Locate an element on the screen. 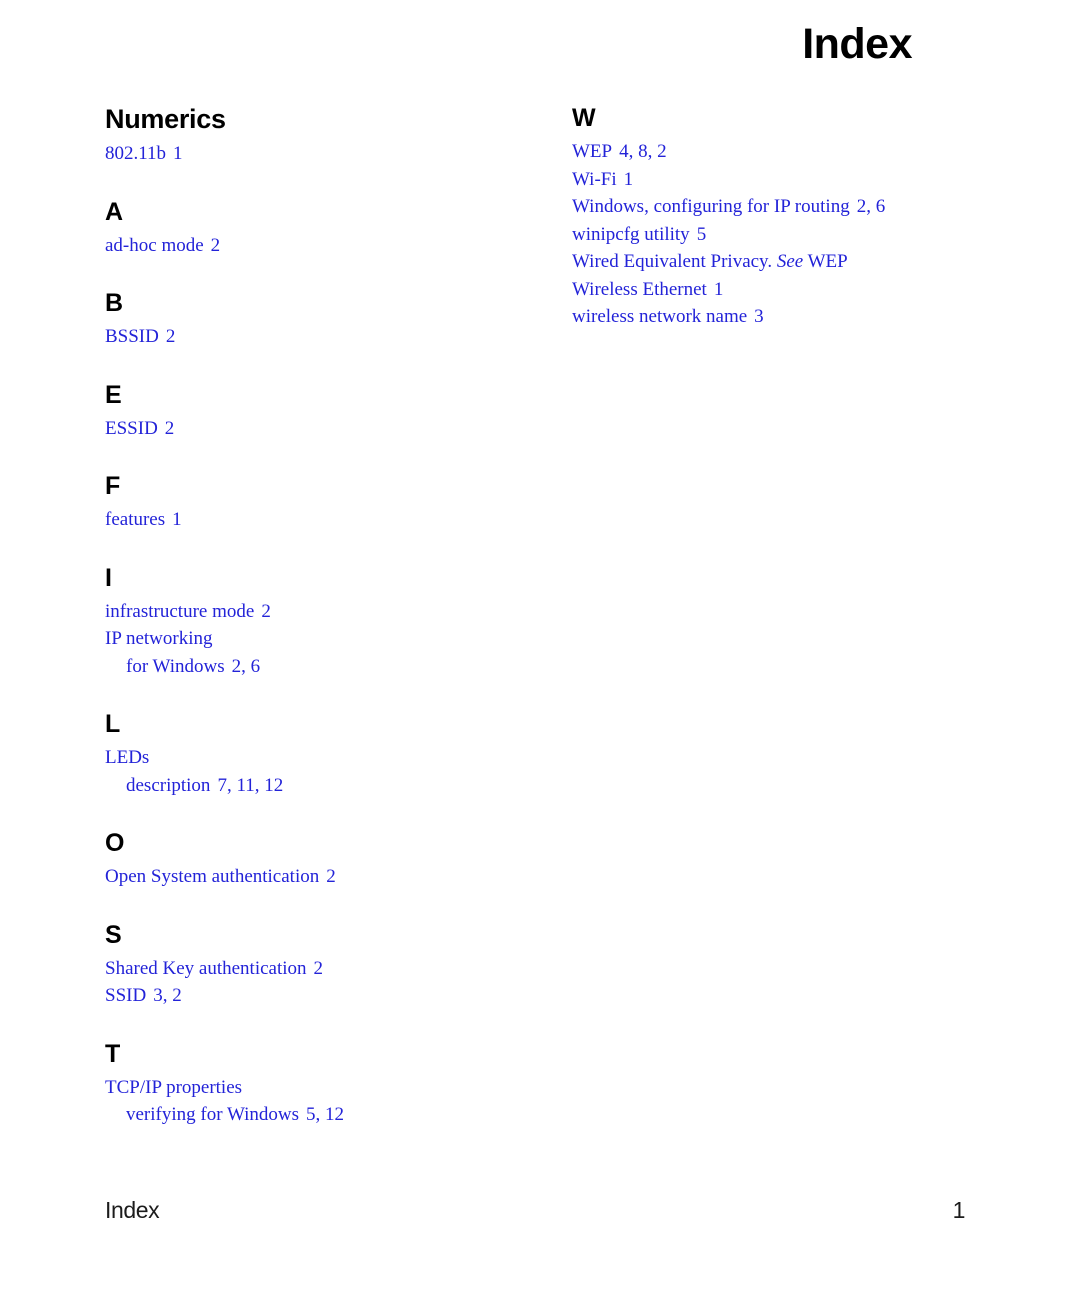 The height and width of the screenshot is (1296, 1080). section-heading: T is located at coordinates (112, 1053).